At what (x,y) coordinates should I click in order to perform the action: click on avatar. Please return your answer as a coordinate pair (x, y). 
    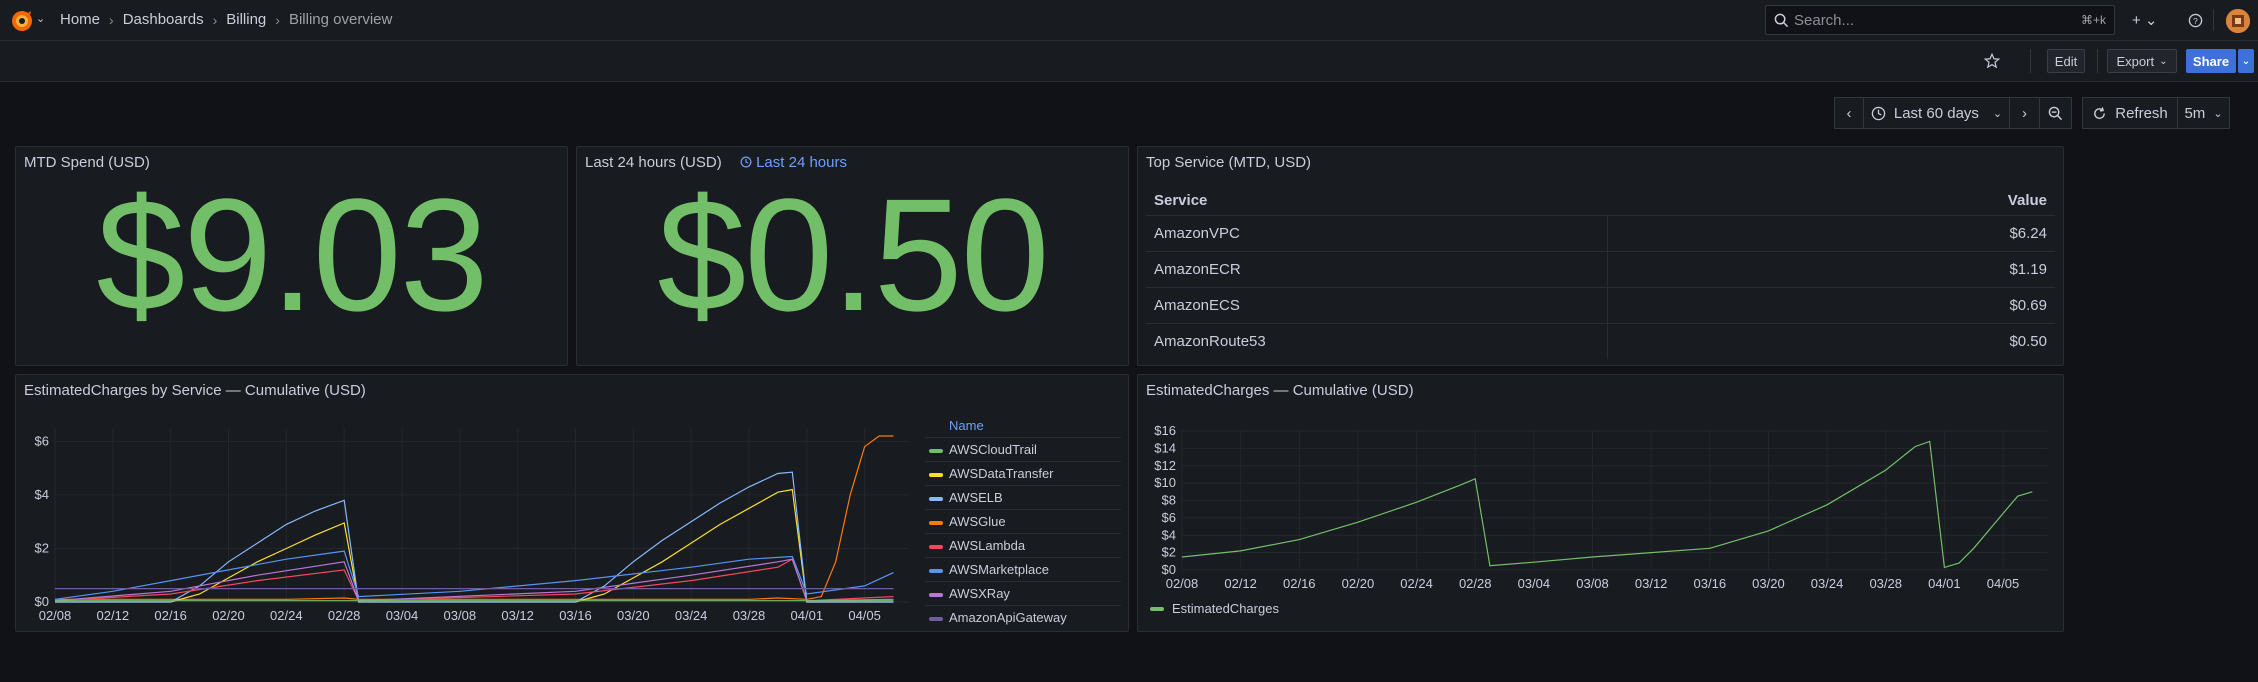
    Looking at the image, I should click on (2238, 21).